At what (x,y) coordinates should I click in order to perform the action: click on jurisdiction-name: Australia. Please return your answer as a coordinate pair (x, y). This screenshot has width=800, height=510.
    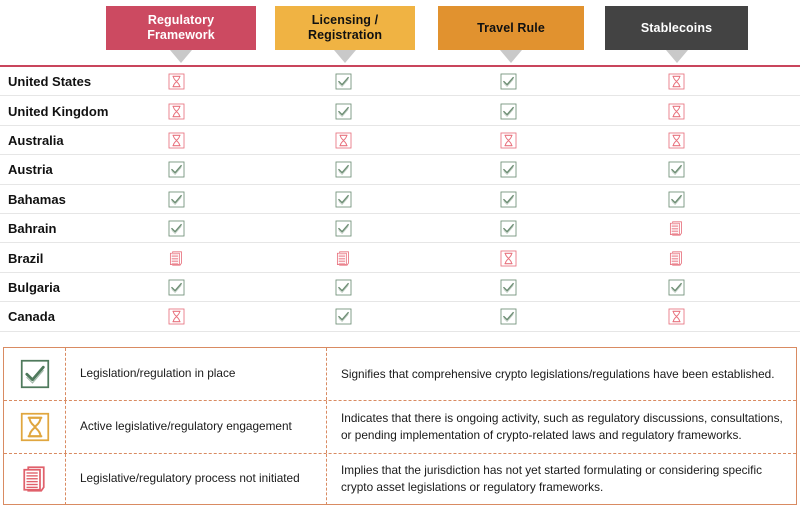
    Looking at the image, I should click on (36, 140).